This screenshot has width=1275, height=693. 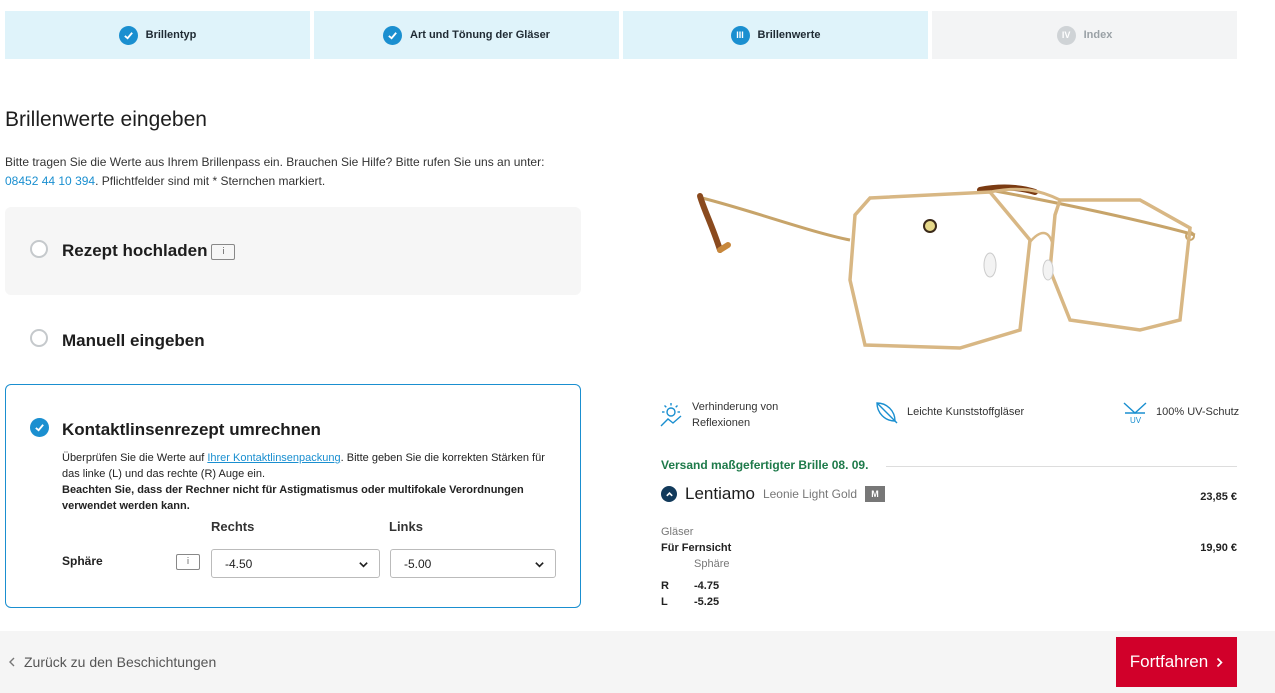 I want to click on continue-label: Fortfahren, so click(x=1169, y=661).